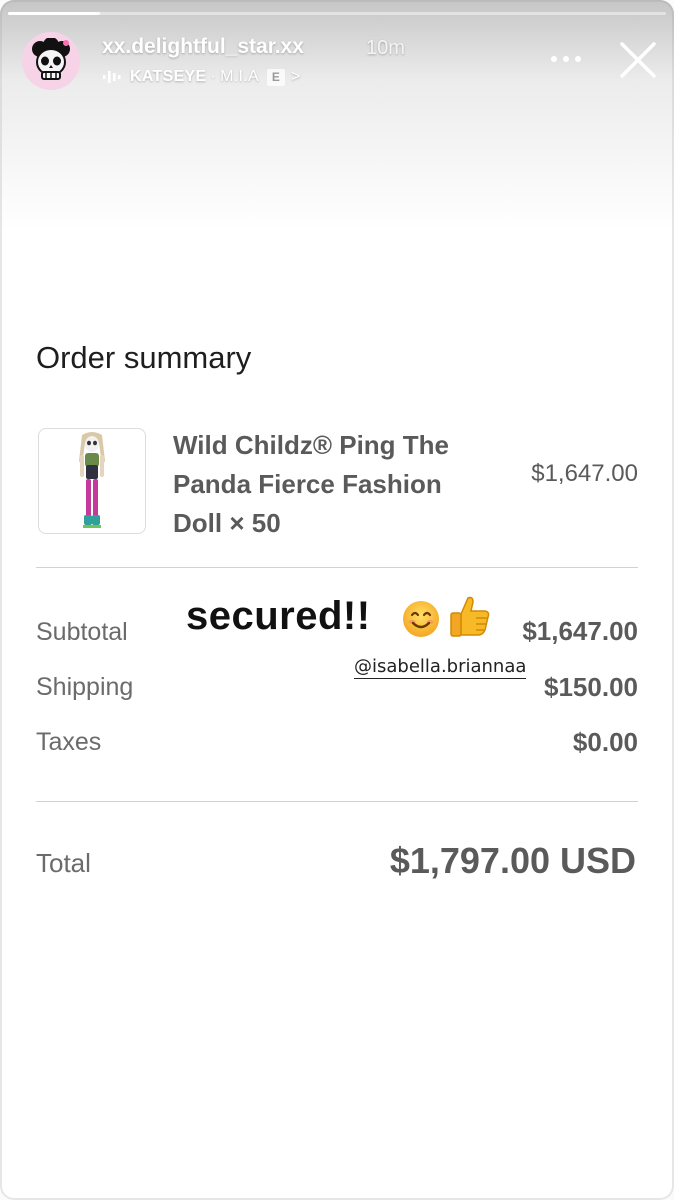 This screenshot has width=674, height=1200. I want to click on more-button, so click(566, 59).